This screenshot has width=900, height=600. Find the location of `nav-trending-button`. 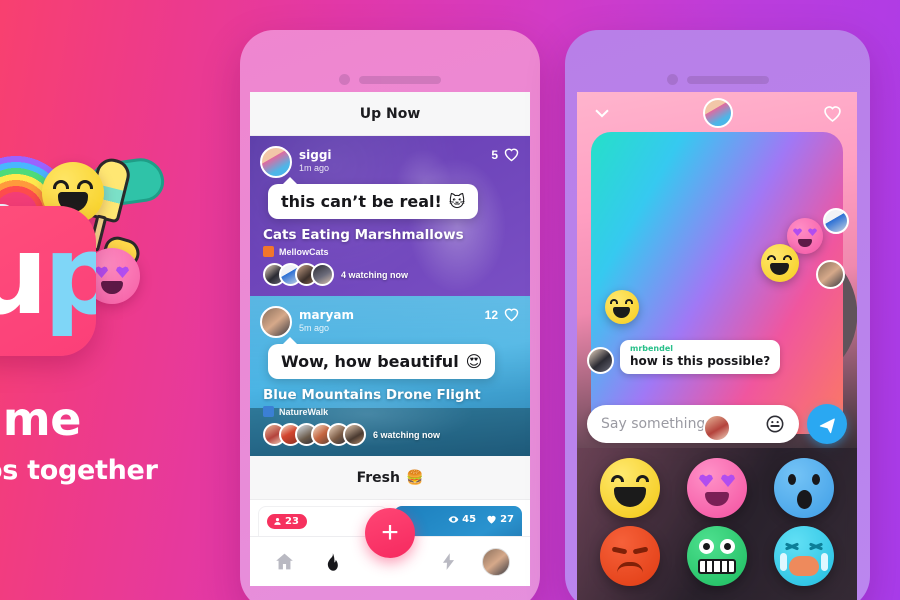

nav-trending-button is located at coordinates (332, 562).